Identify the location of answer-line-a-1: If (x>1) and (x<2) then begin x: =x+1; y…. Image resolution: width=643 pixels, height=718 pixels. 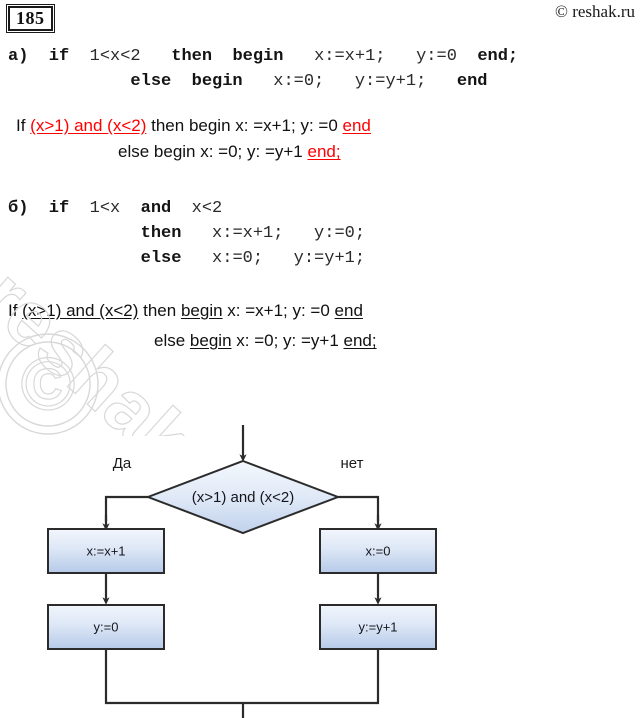
(189, 126).